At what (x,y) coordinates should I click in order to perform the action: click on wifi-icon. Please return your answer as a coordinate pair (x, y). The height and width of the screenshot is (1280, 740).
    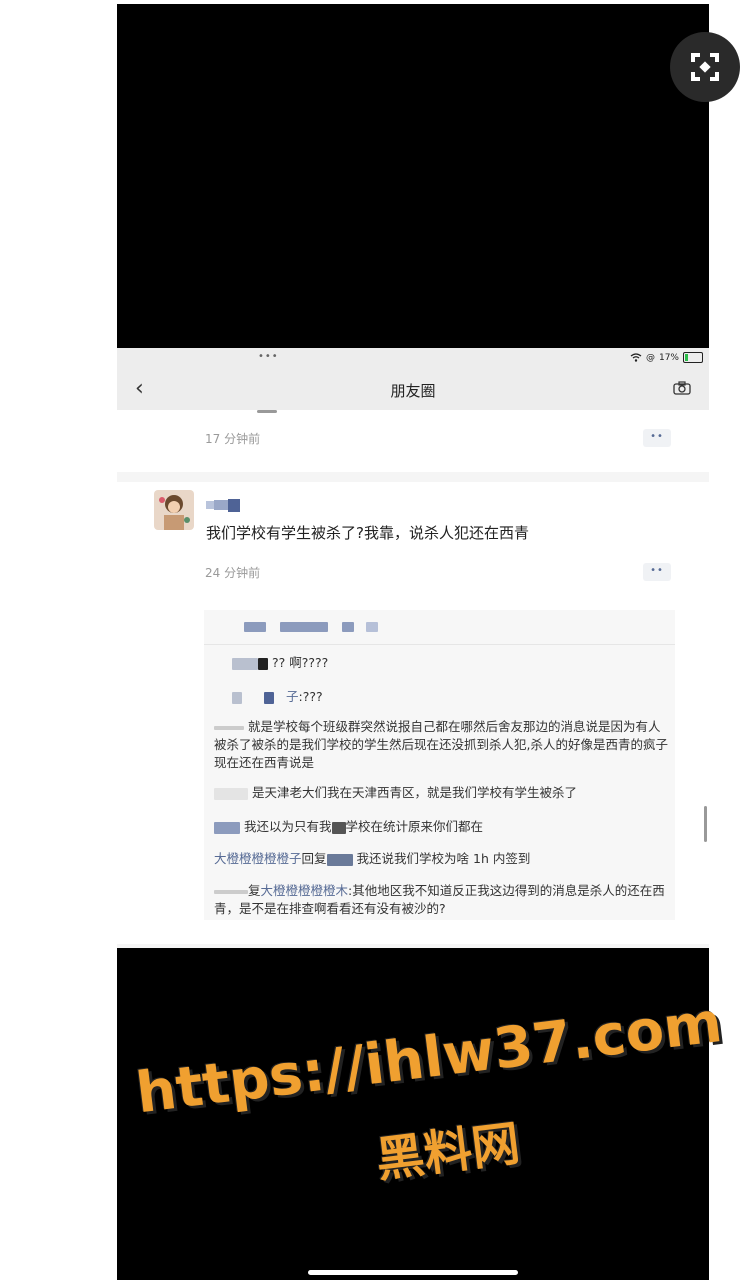
    Looking at the image, I should click on (636, 357).